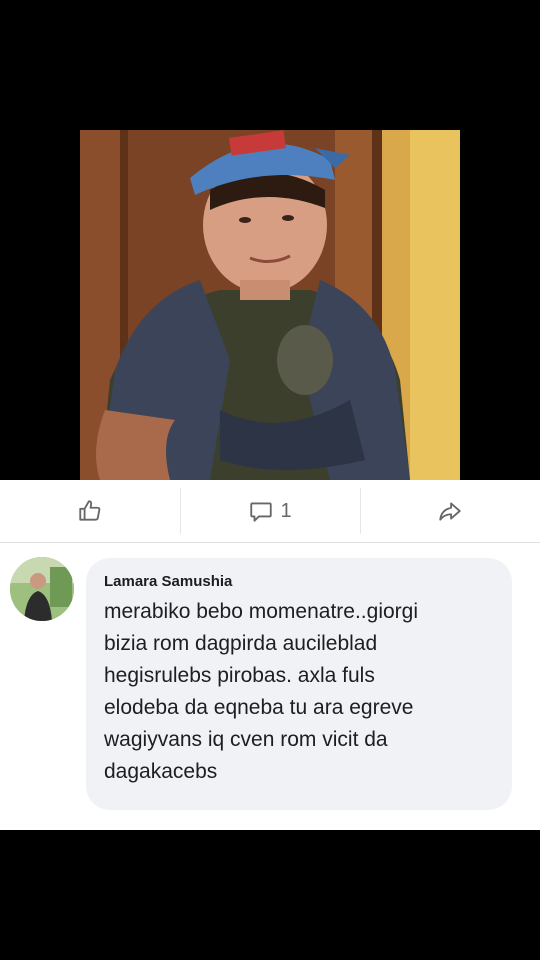 This screenshot has width=540, height=960. I want to click on post-action-bar: 1, so click(270, 511).